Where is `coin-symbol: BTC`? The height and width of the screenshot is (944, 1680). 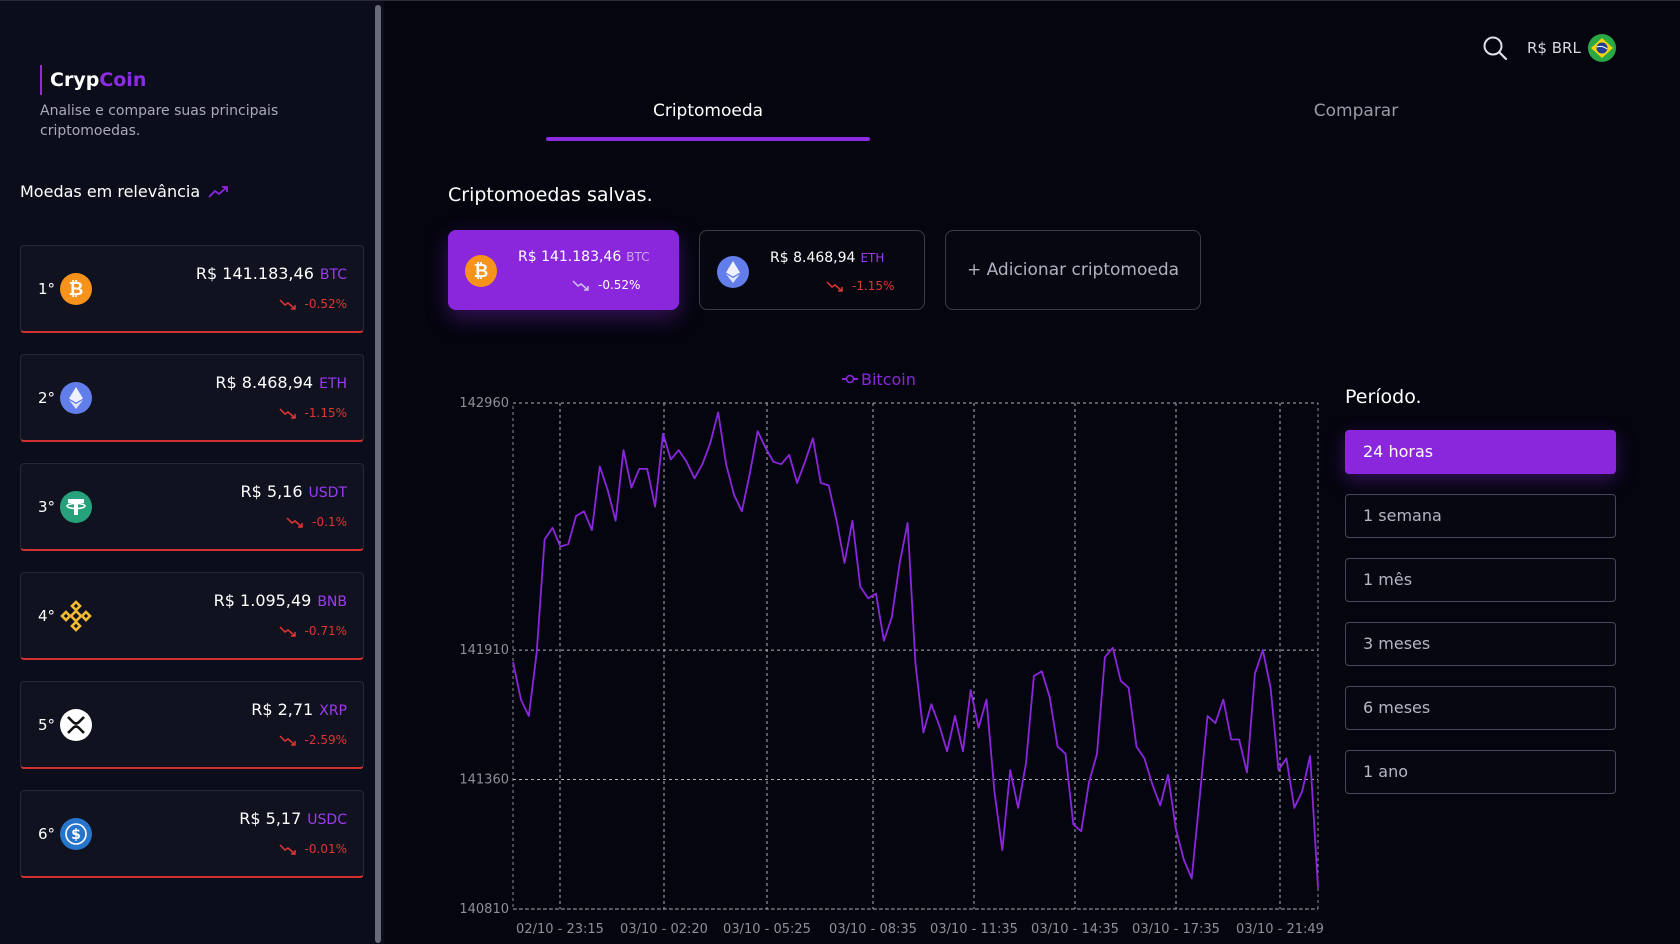
coin-symbol: BTC is located at coordinates (333, 275).